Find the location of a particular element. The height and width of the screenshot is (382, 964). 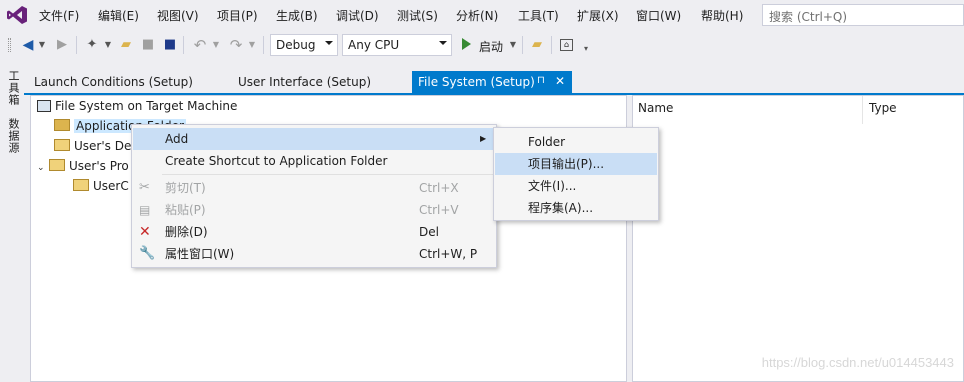

menu-file: 文件(F) is located at coordinates (59, 15).